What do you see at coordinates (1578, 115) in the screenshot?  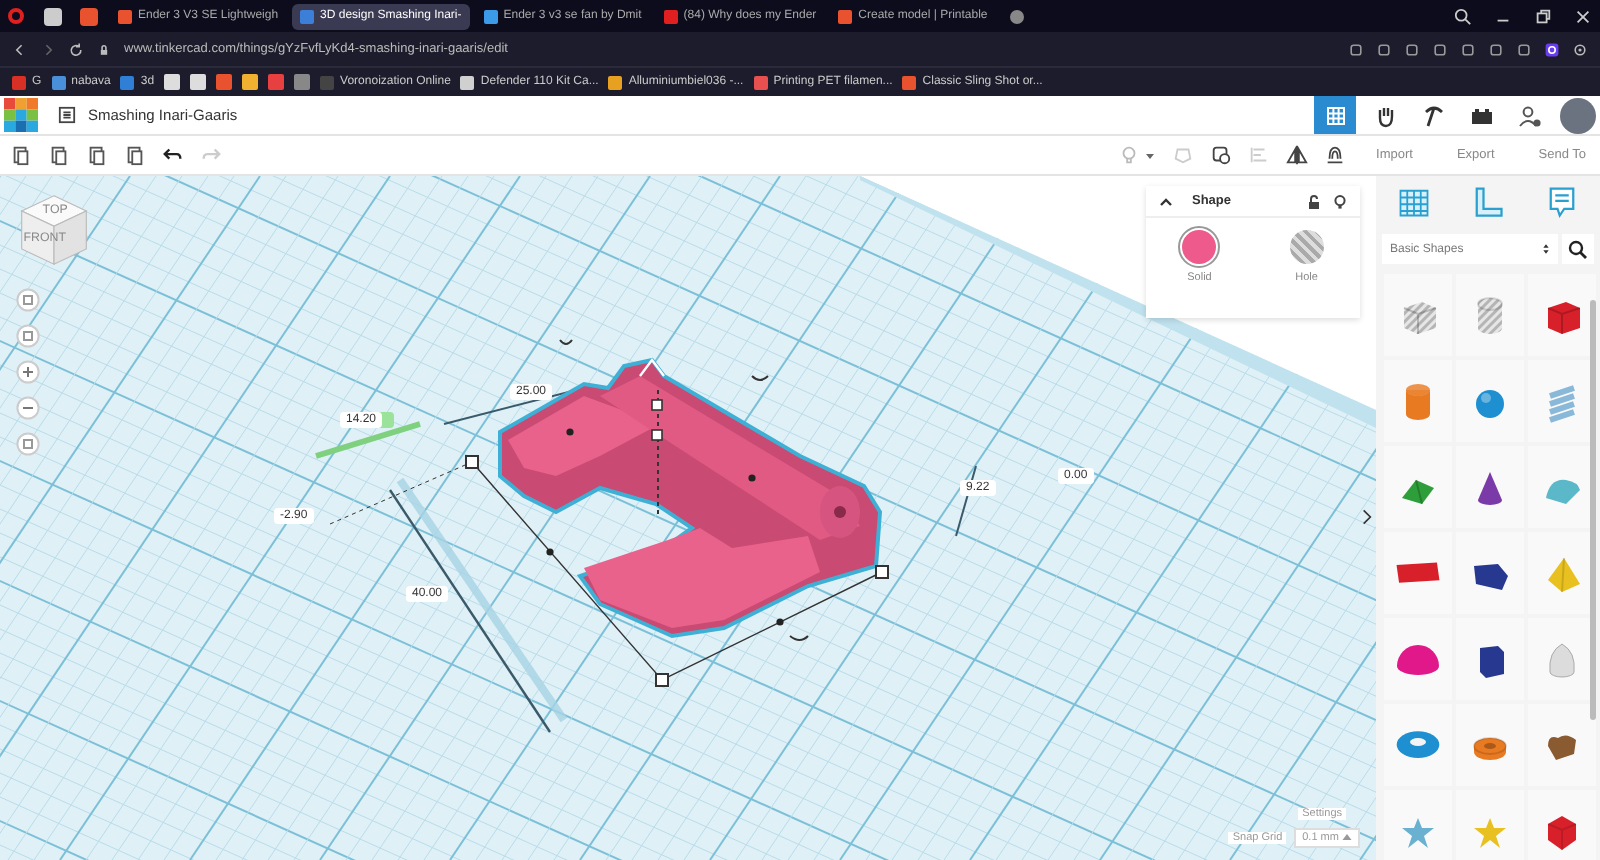 I see `avatar` at bounding box center [1578, 115].